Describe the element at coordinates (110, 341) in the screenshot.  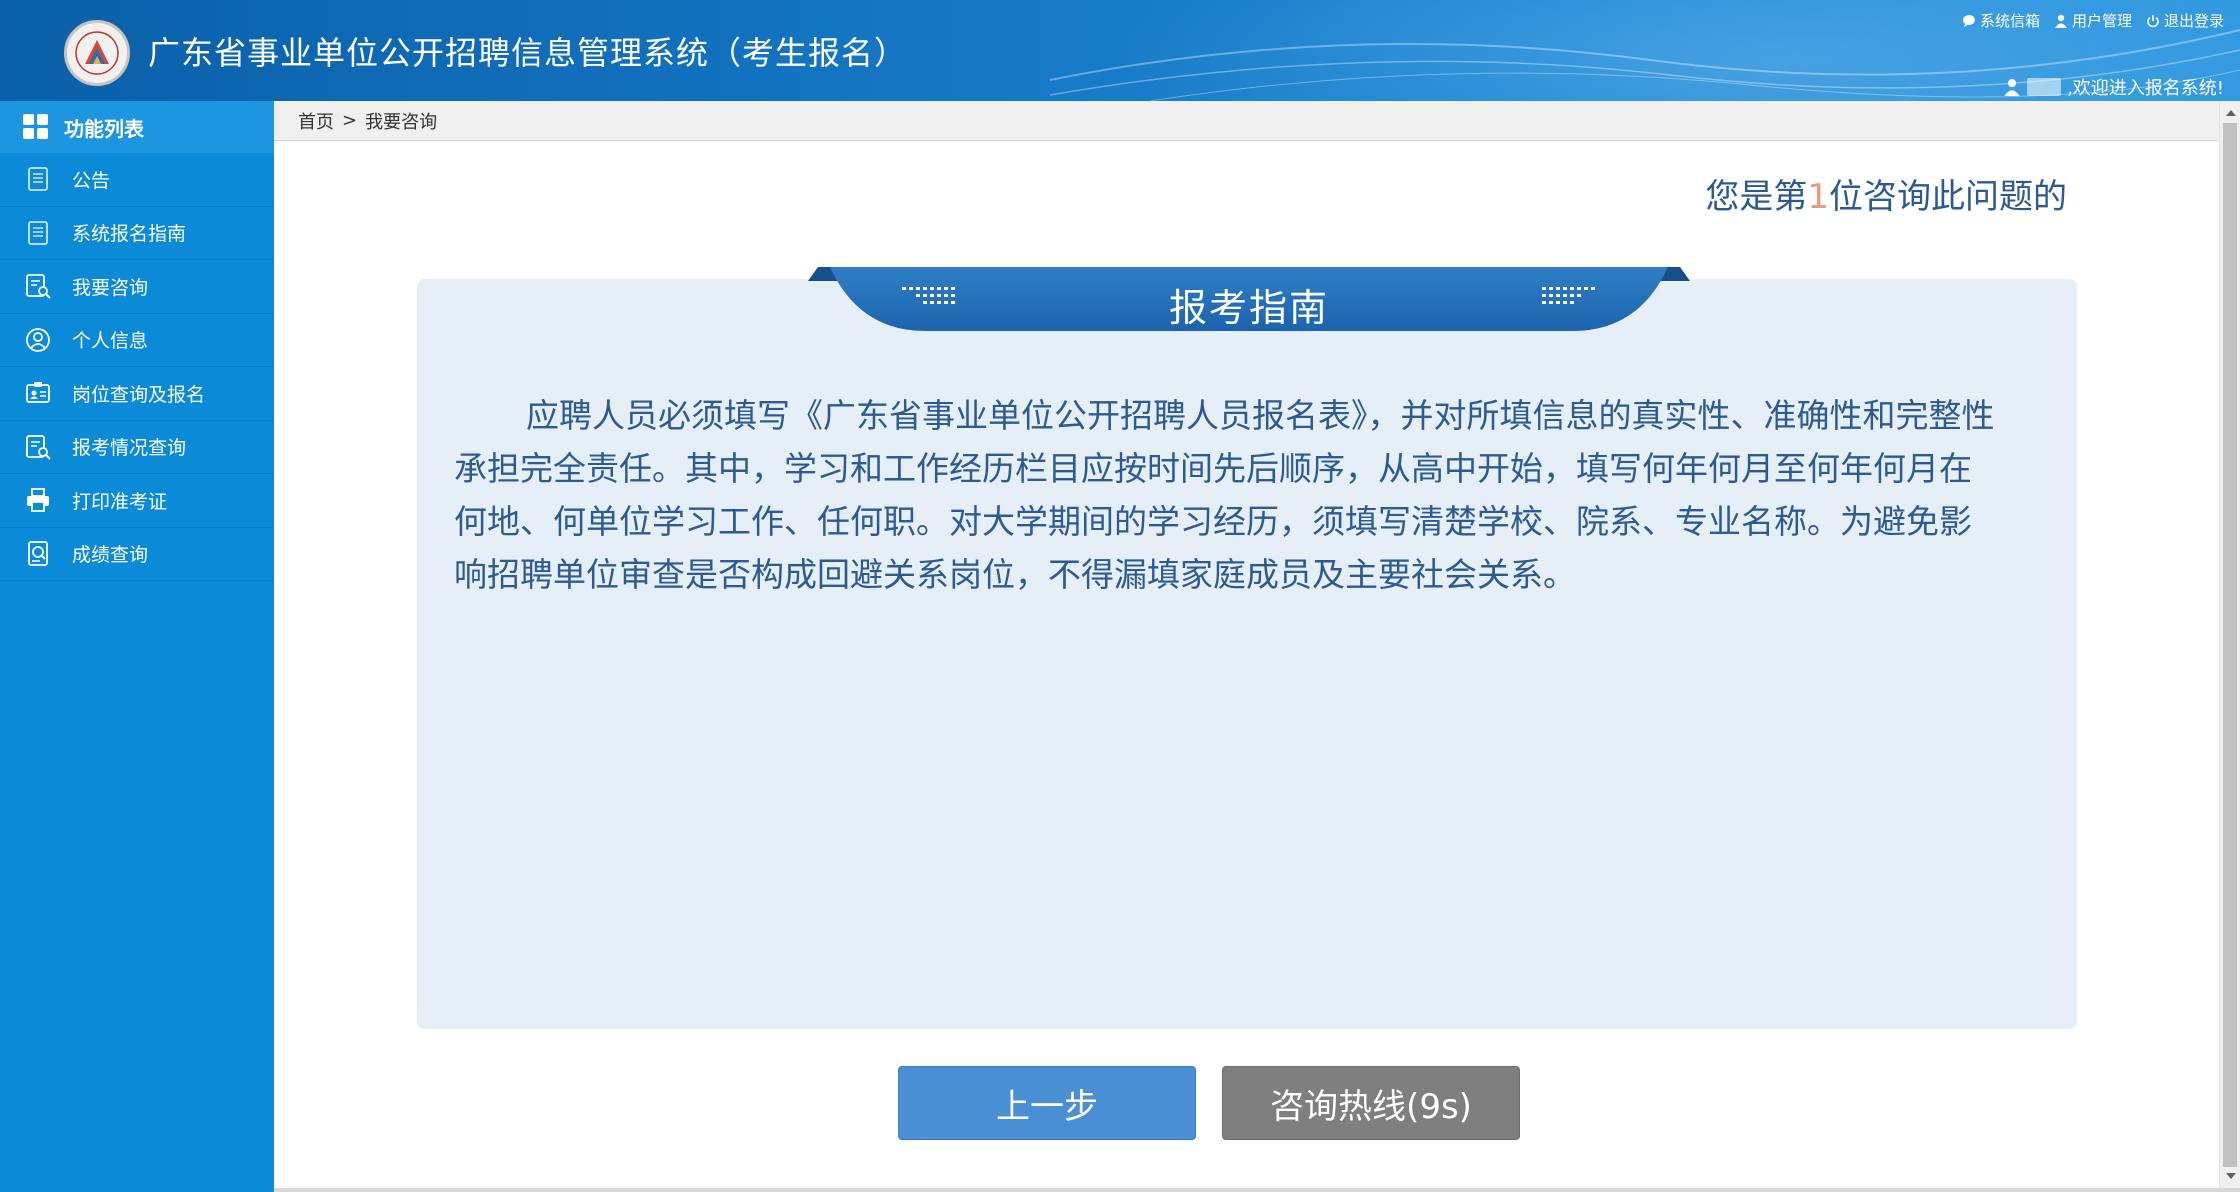
I see `sidebar-item-label: 个人信息` at that location.